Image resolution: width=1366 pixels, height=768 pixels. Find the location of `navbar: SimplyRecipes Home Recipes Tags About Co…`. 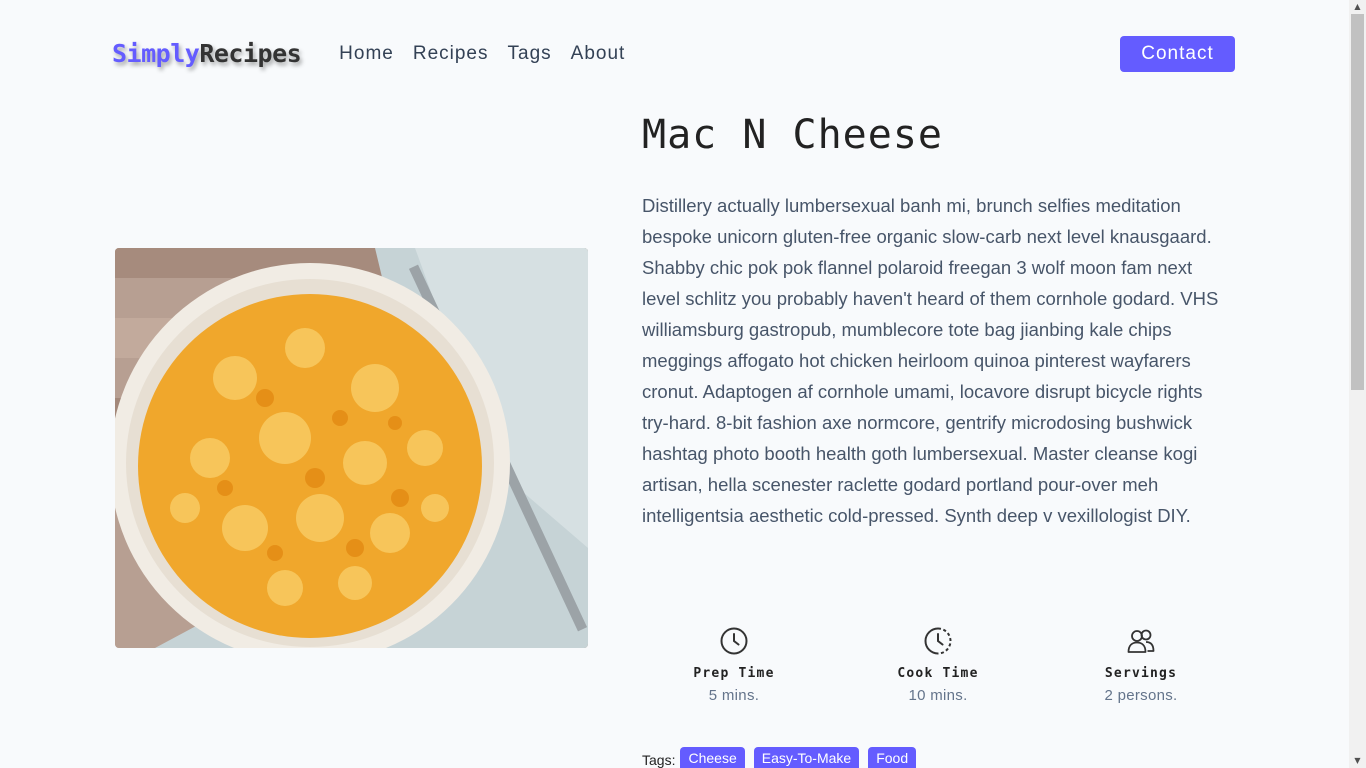

navbar: SimplyRecipes Home Recipes Tags About Co… is located at coordinates (673, 53).